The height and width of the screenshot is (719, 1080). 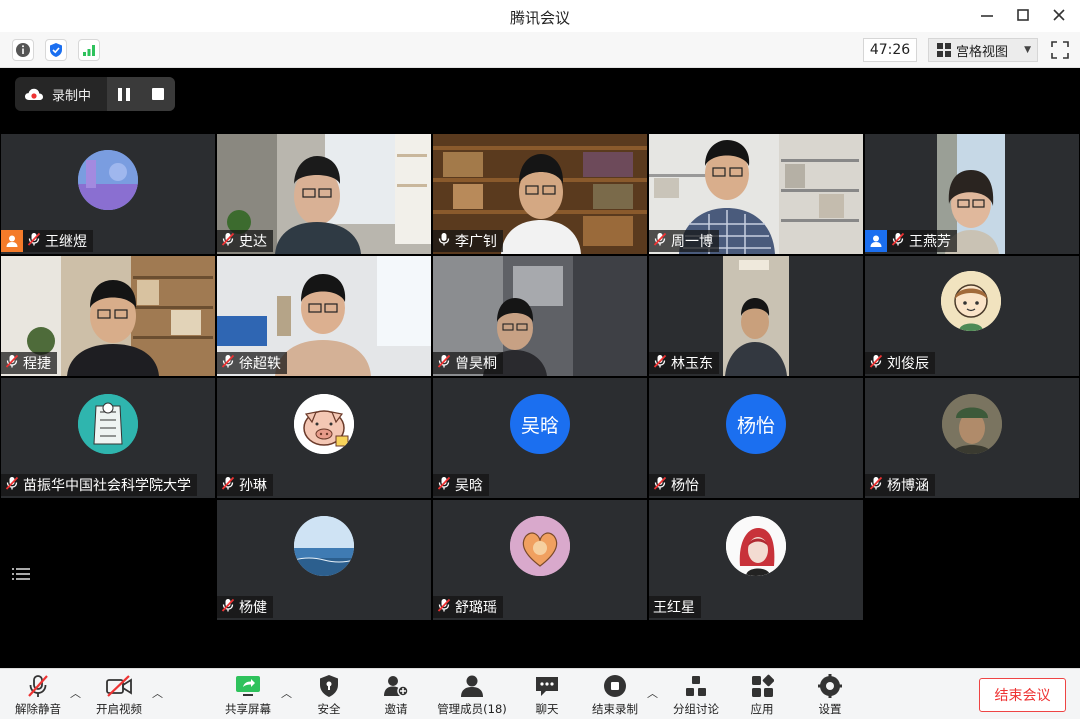 I want to click on info-icon, so click(x=23, y=50).